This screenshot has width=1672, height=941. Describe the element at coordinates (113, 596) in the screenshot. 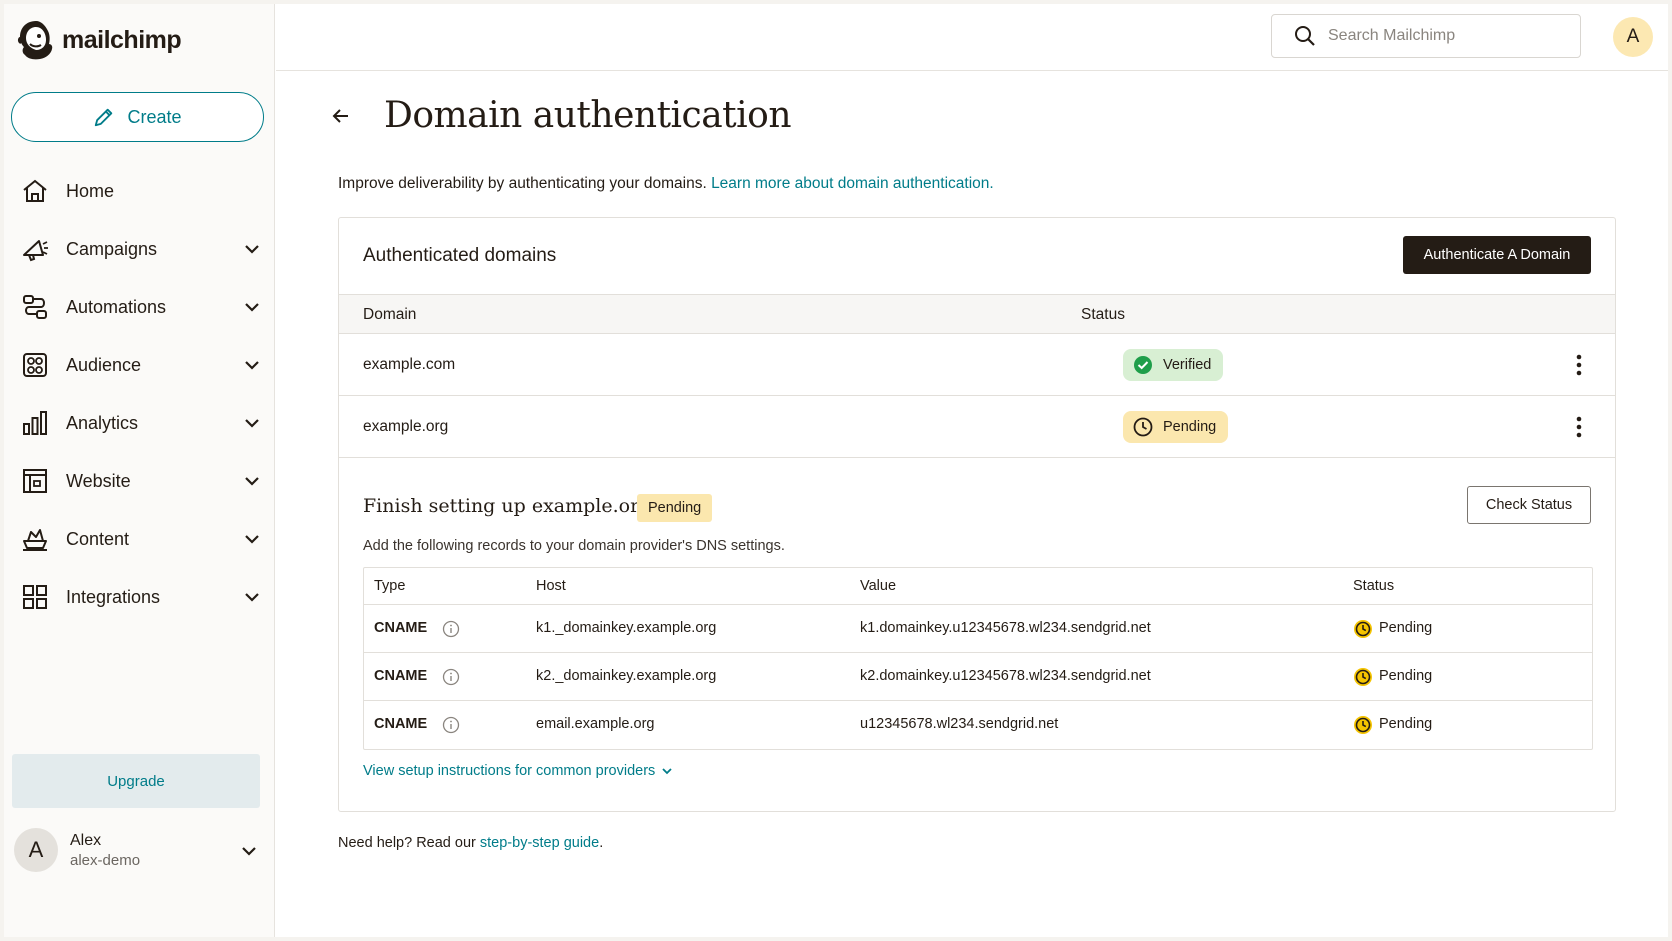

I see `nav-label-integrations: Integrations` at that location.